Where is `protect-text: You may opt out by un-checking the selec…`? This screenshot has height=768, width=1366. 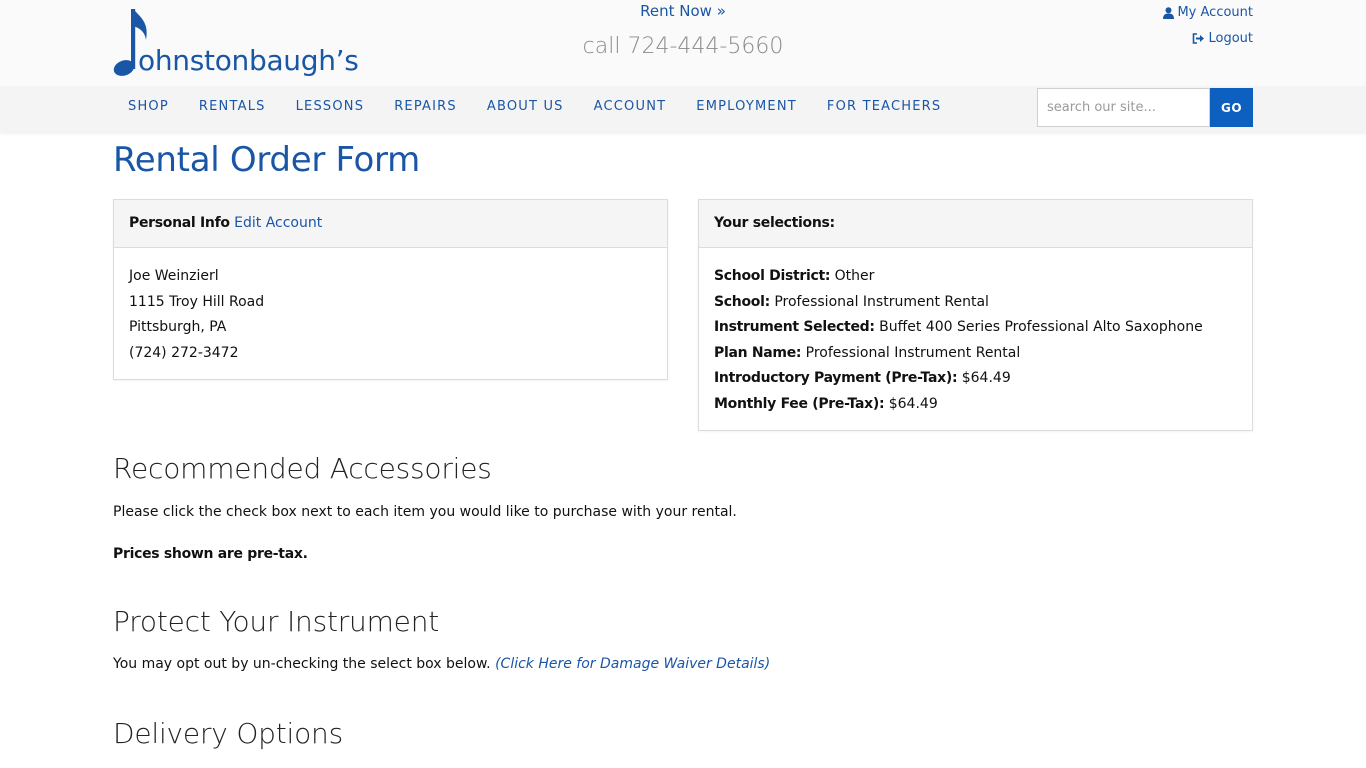
protect-text: You may opt out by un-checking the selec… is located at coordinates (302, 664).